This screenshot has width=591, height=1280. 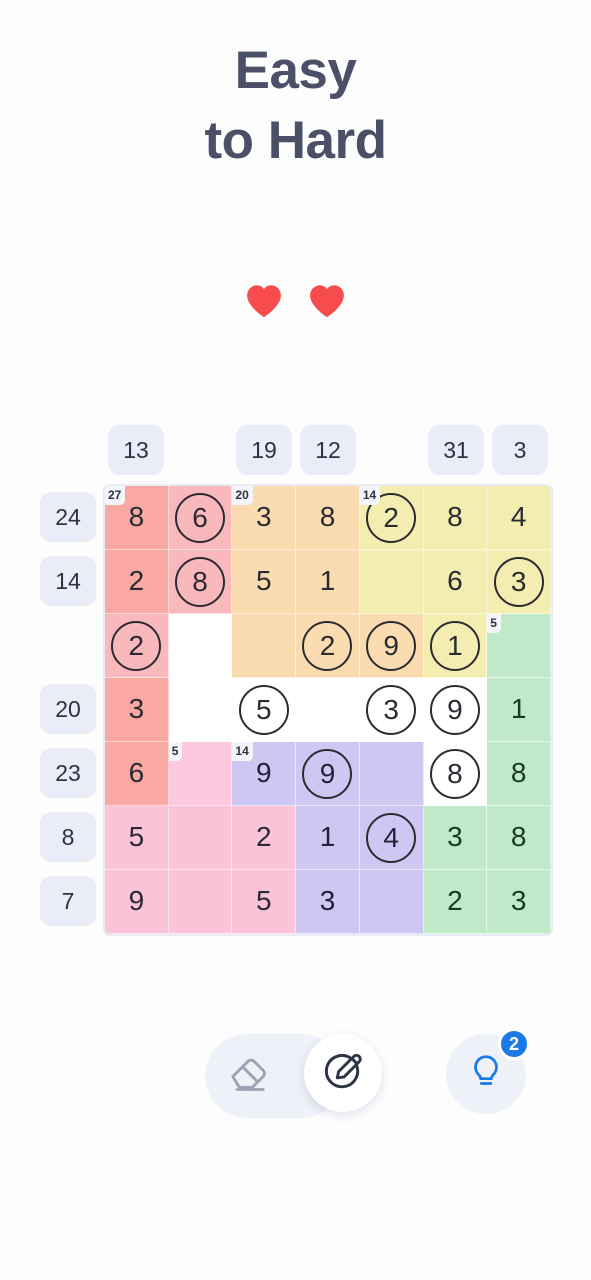 I want to click on hint-count-badge: 2, so click(x=514, y=1044).